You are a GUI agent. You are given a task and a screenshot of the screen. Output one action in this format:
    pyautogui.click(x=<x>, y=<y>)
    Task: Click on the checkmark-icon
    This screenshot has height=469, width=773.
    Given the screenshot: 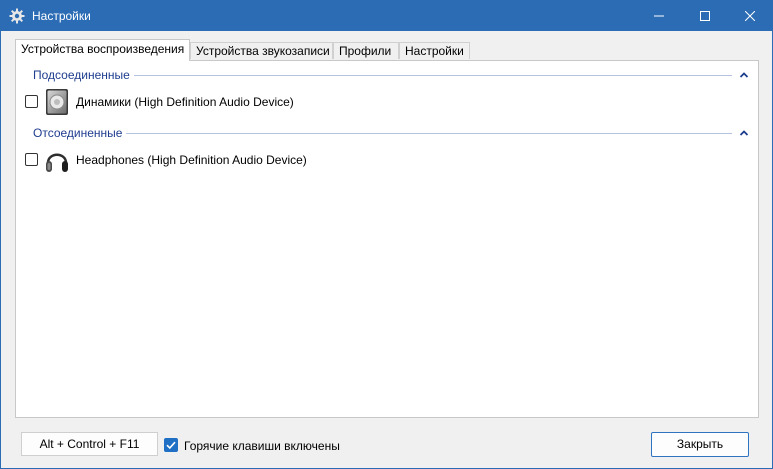 What is the action you would take?
    pyautogui.click(x=171, y=445)
    